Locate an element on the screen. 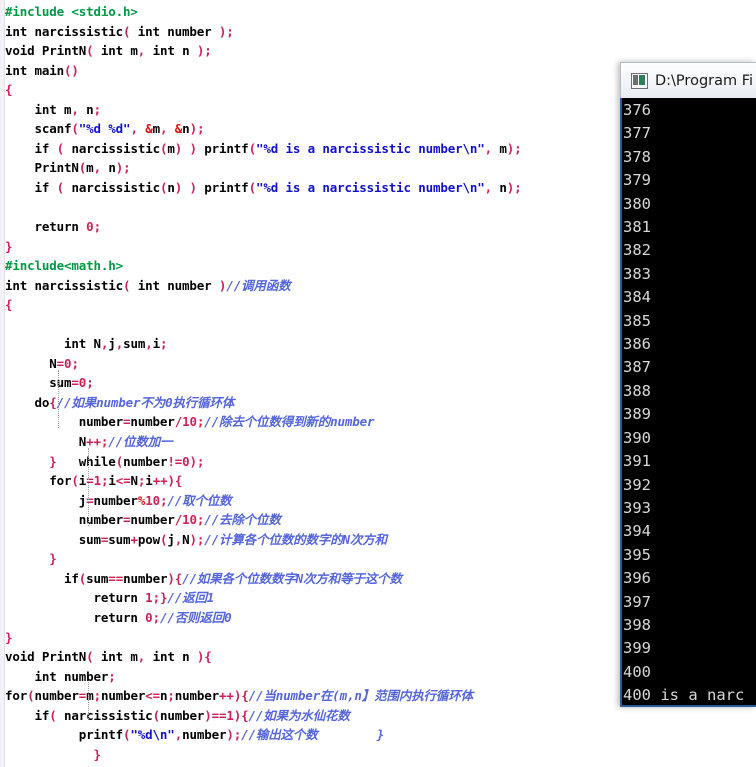 Image resolution: width=756 pixels, height=767 pixels. console-title: D:\Program Fi is located at coordinates (704, 80).